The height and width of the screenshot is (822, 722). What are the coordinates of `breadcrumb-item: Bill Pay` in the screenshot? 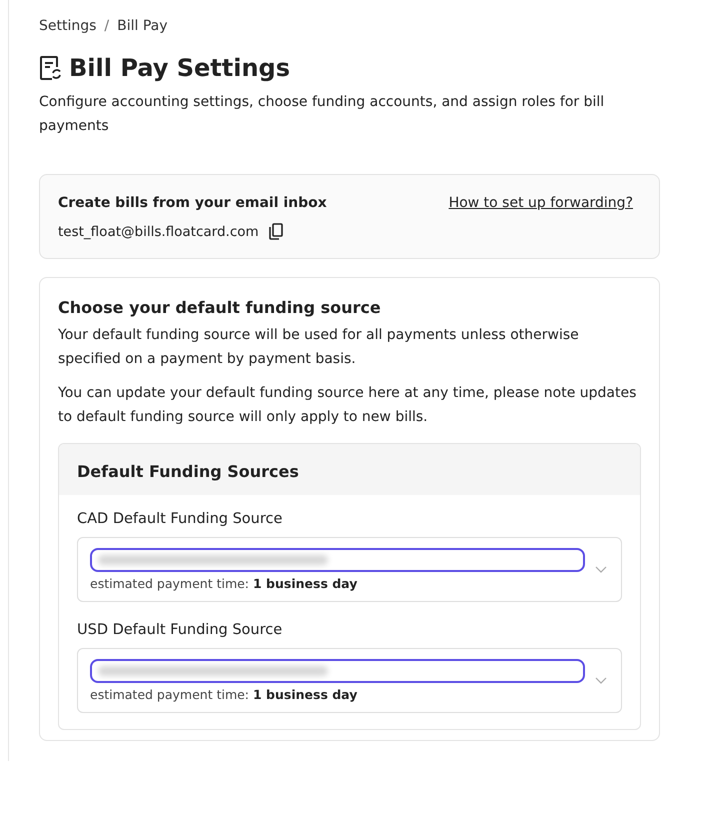 It's located at (142, 26).